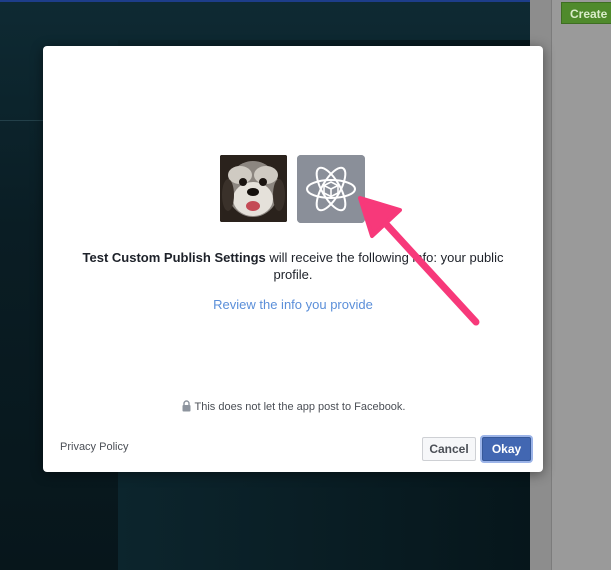  Describe the element at coordinates (419, 261) in the screenshot. I see `pink-arrow-icon` at that location.